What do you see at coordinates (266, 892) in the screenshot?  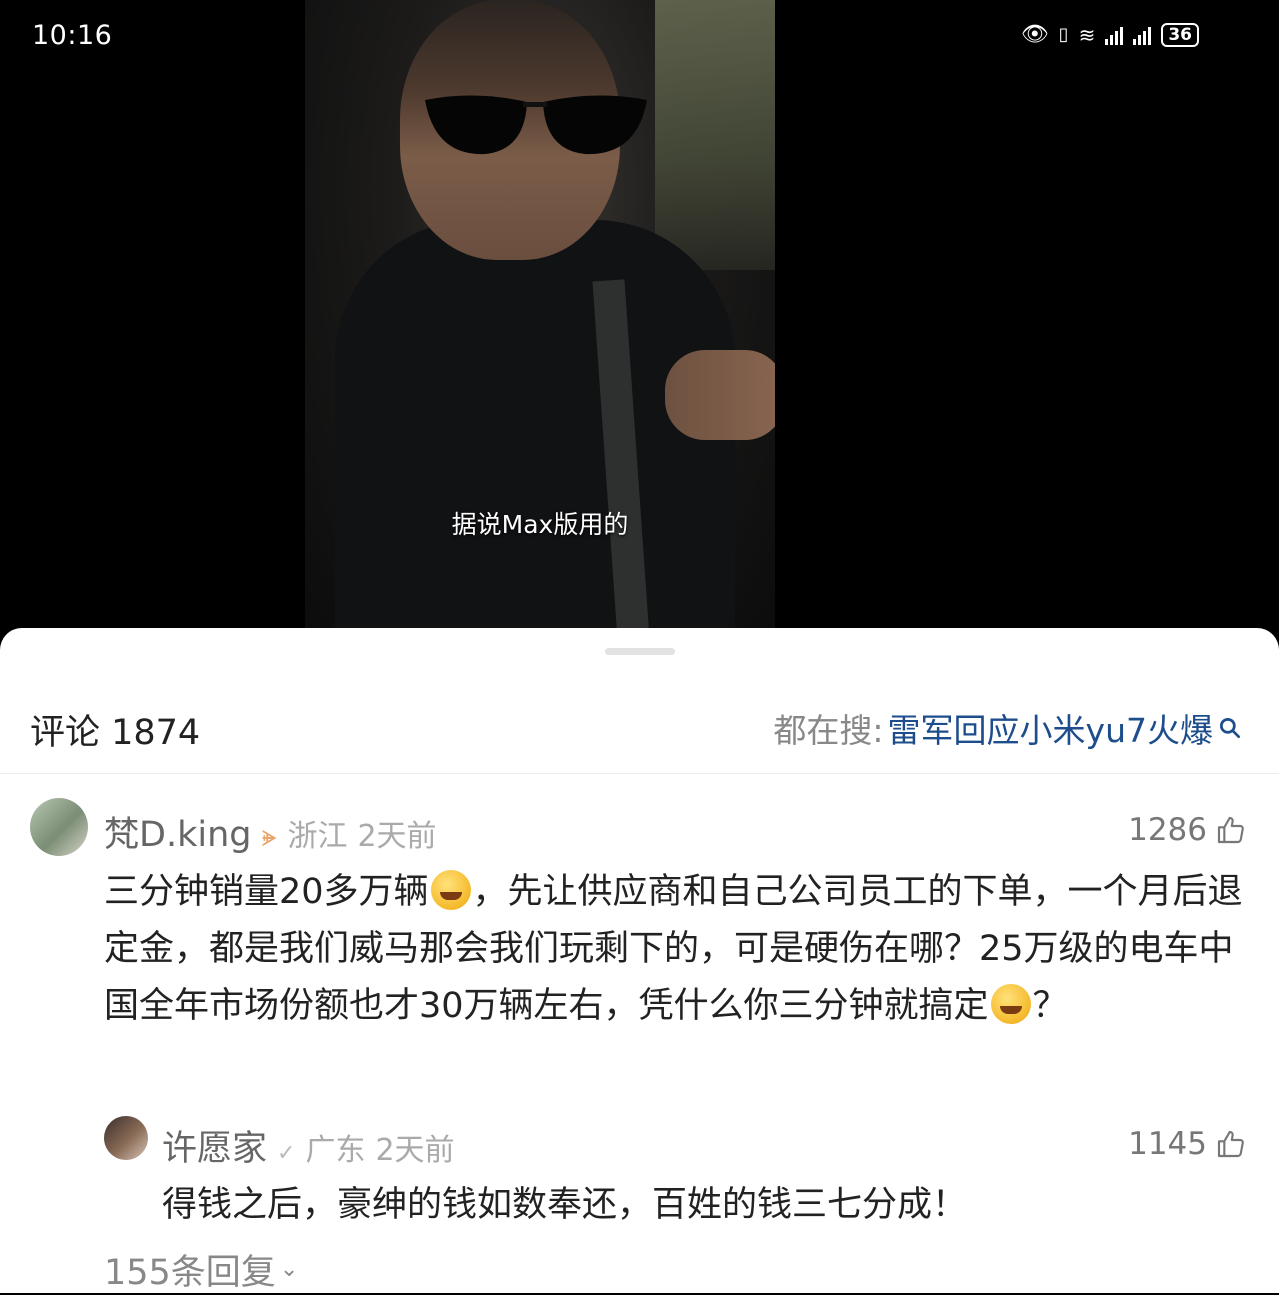 I see `comment-text-part: 三分钟销量20多万辆` at bounding box center [266, 892].